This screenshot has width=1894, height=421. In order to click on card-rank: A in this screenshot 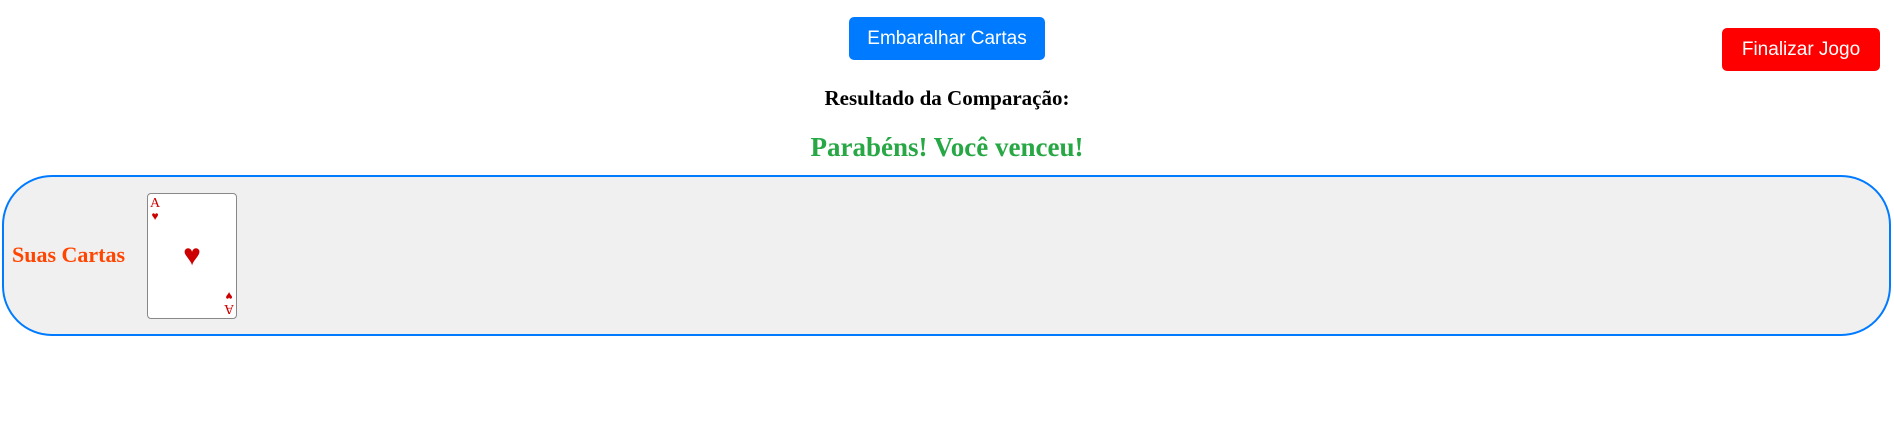, I will do `click(228, 308)`.